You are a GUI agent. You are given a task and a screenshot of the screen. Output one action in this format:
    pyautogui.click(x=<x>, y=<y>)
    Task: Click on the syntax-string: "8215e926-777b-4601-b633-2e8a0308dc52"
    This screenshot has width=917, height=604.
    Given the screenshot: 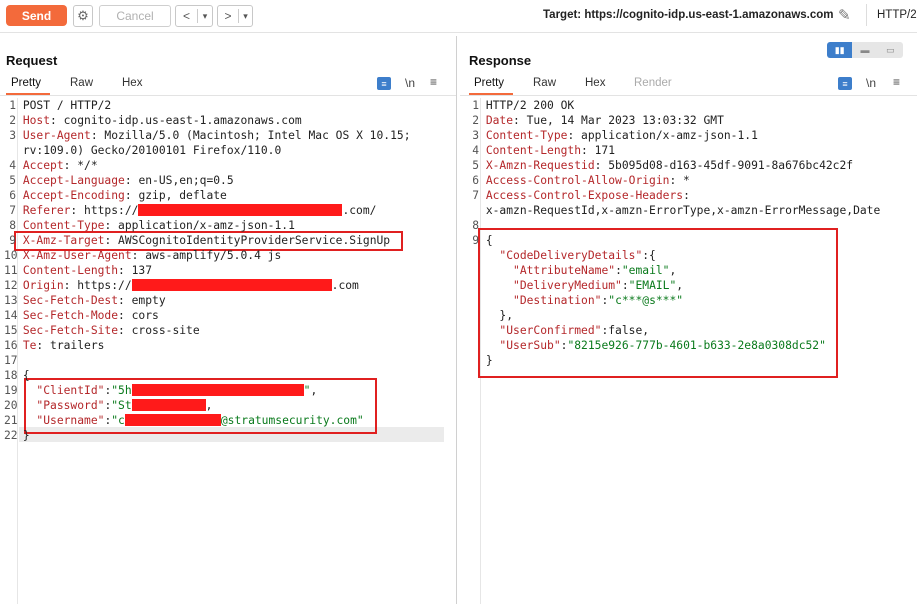 What is the action you would take?
    pyautogui.click(x=696, y=345)
    